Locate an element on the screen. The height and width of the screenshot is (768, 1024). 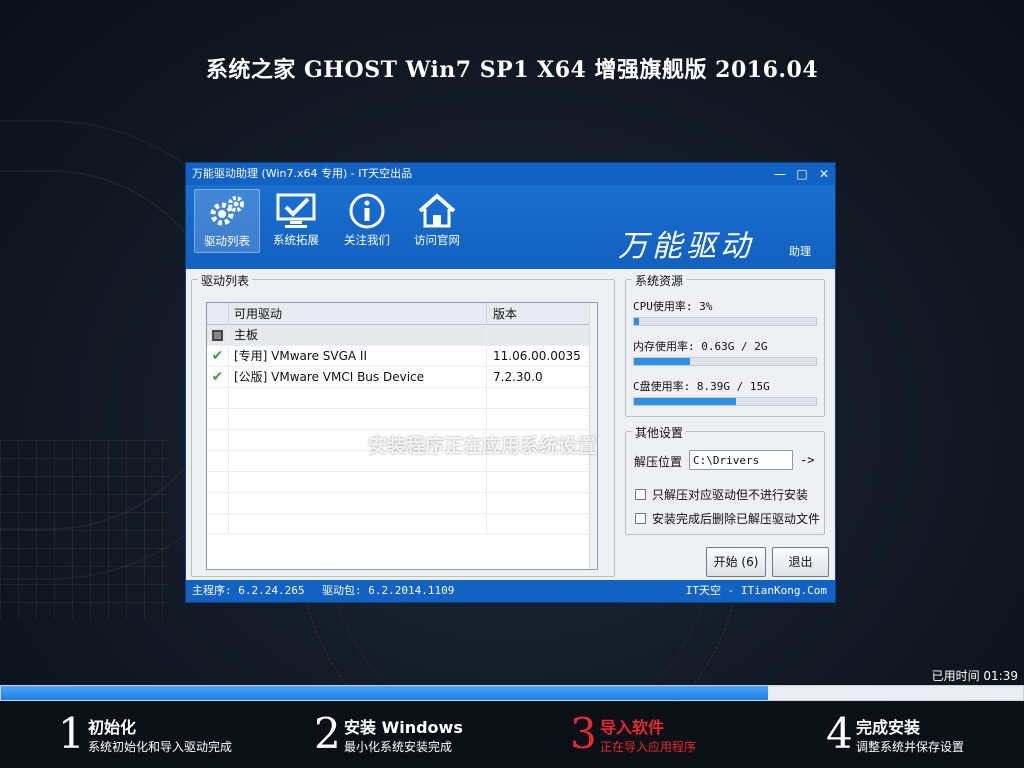
tool-label: 访问官网 is located at coordinates (437, 240).